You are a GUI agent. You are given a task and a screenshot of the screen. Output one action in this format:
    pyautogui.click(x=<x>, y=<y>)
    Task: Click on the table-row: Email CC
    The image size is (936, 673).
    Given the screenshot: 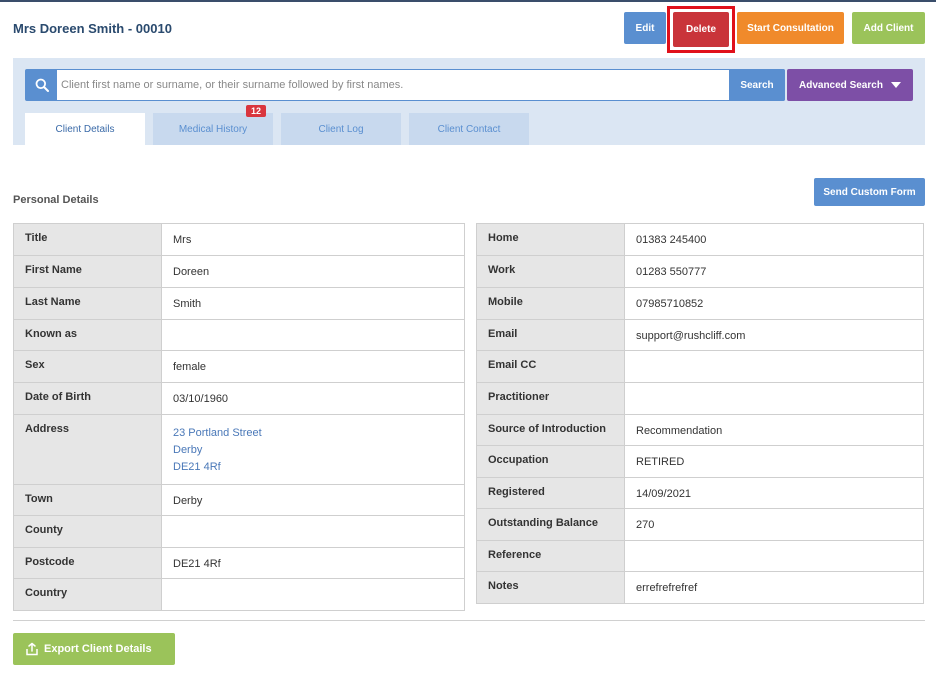 What is the action you would take?
    pyautogui.click(x=700, y=366)
    